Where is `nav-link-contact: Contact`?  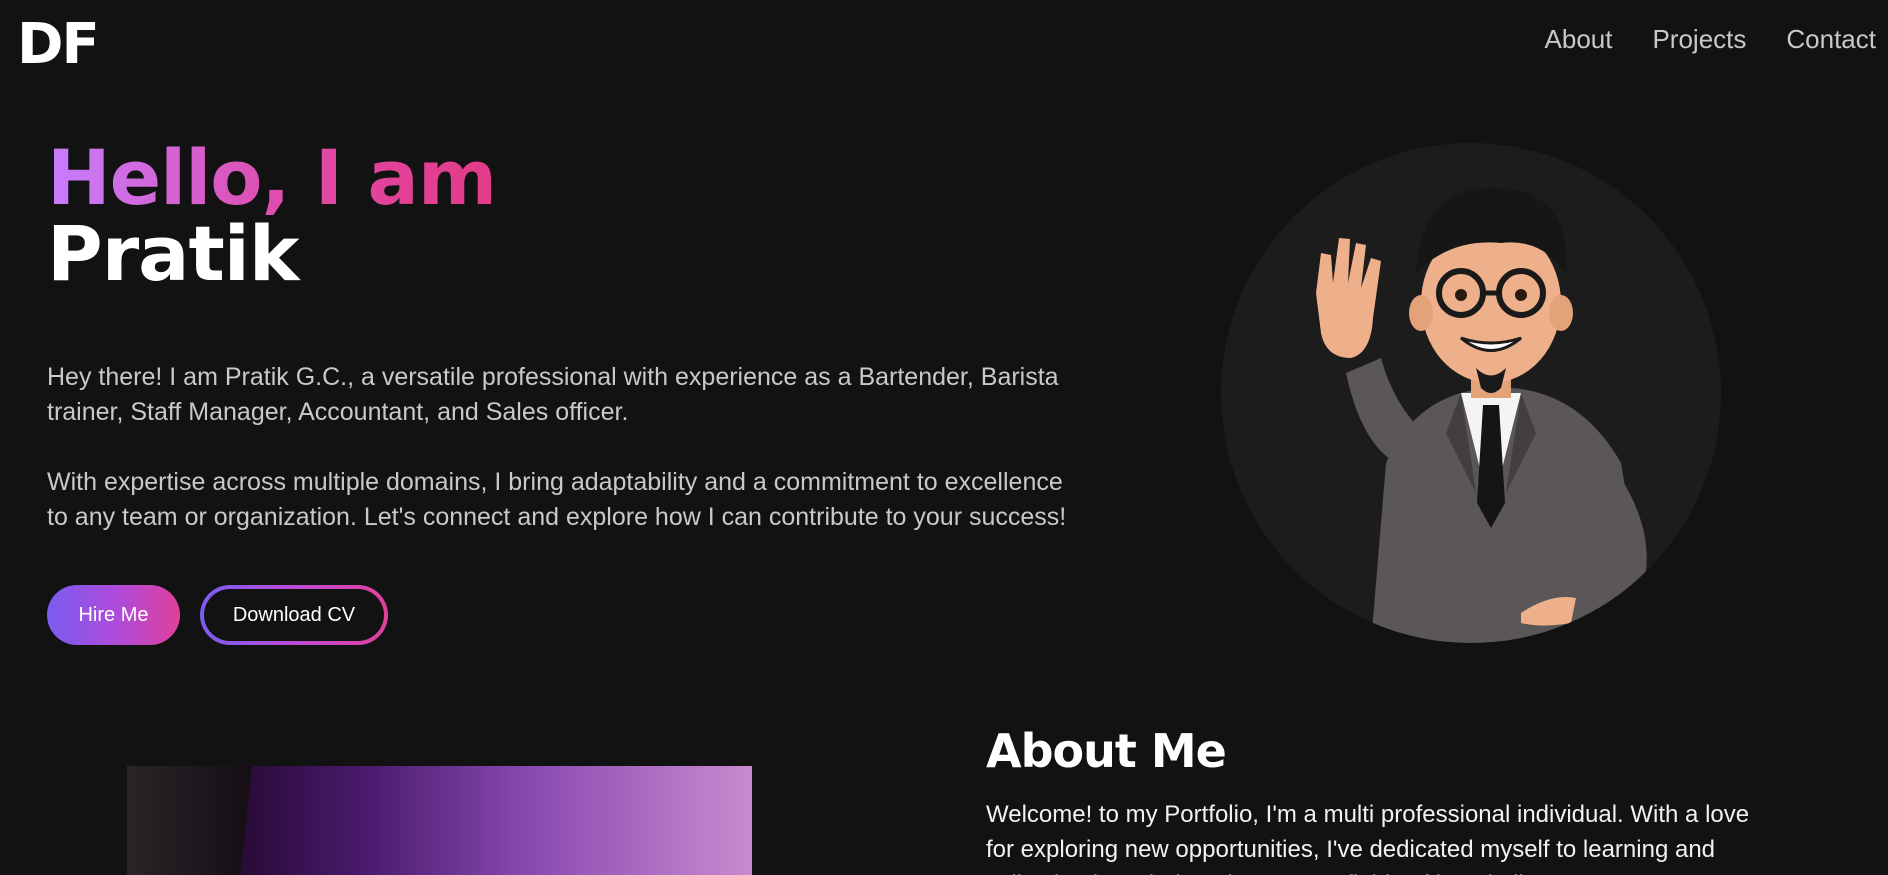
nav-link-contact: Contact is located at coordinates (1831, 39).